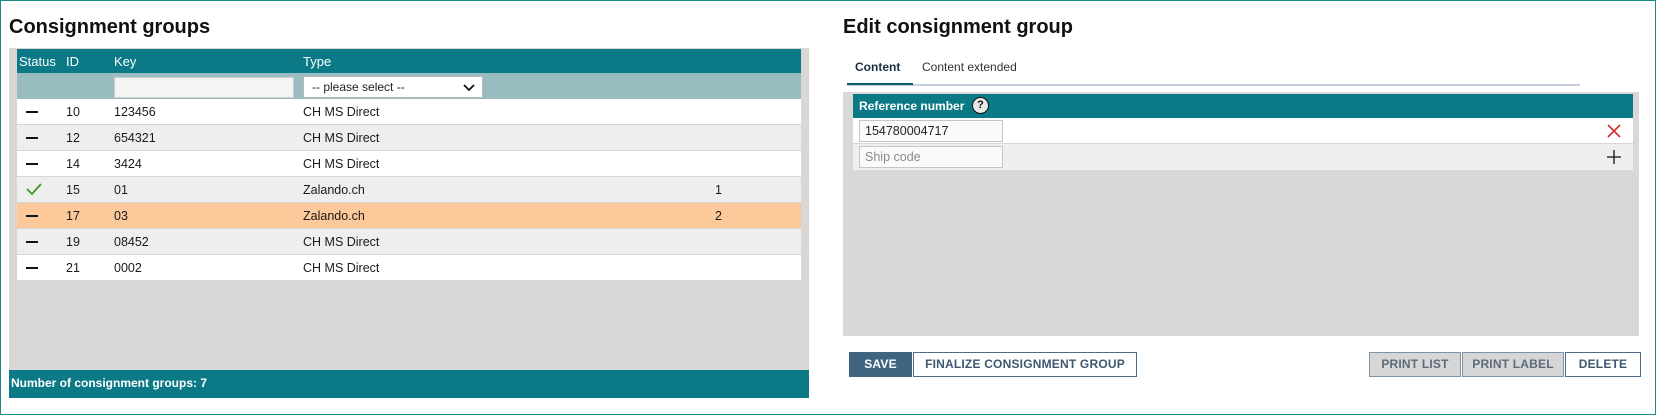 The width and height of the screenshot is (1656, 415). Describe the element at coordinates (73, 112) in the screenshot. I see `cell-id: 10` at that location.